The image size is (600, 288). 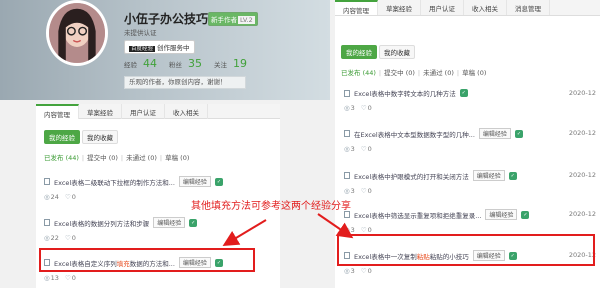 I want to click on level-label: LV.2, so click(x=246, y=20).